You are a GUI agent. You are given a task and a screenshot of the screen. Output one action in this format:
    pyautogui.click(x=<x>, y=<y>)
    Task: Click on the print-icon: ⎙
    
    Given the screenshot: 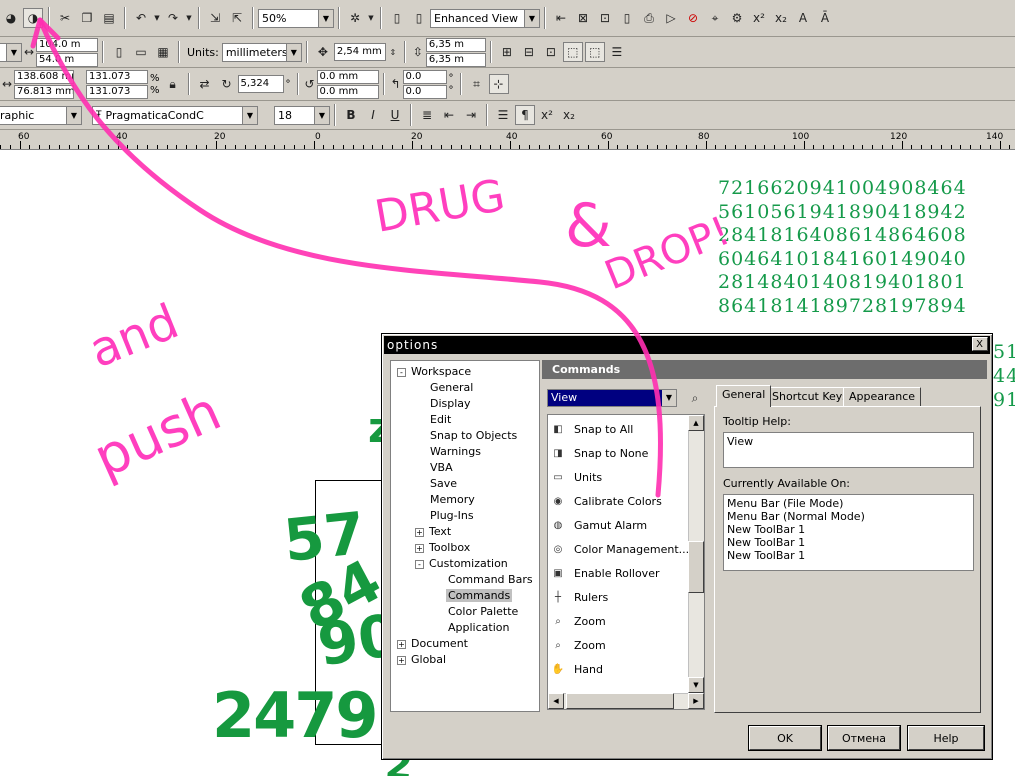 What is the action you would take?
    pyautogui.click(x=649, y=18)
    